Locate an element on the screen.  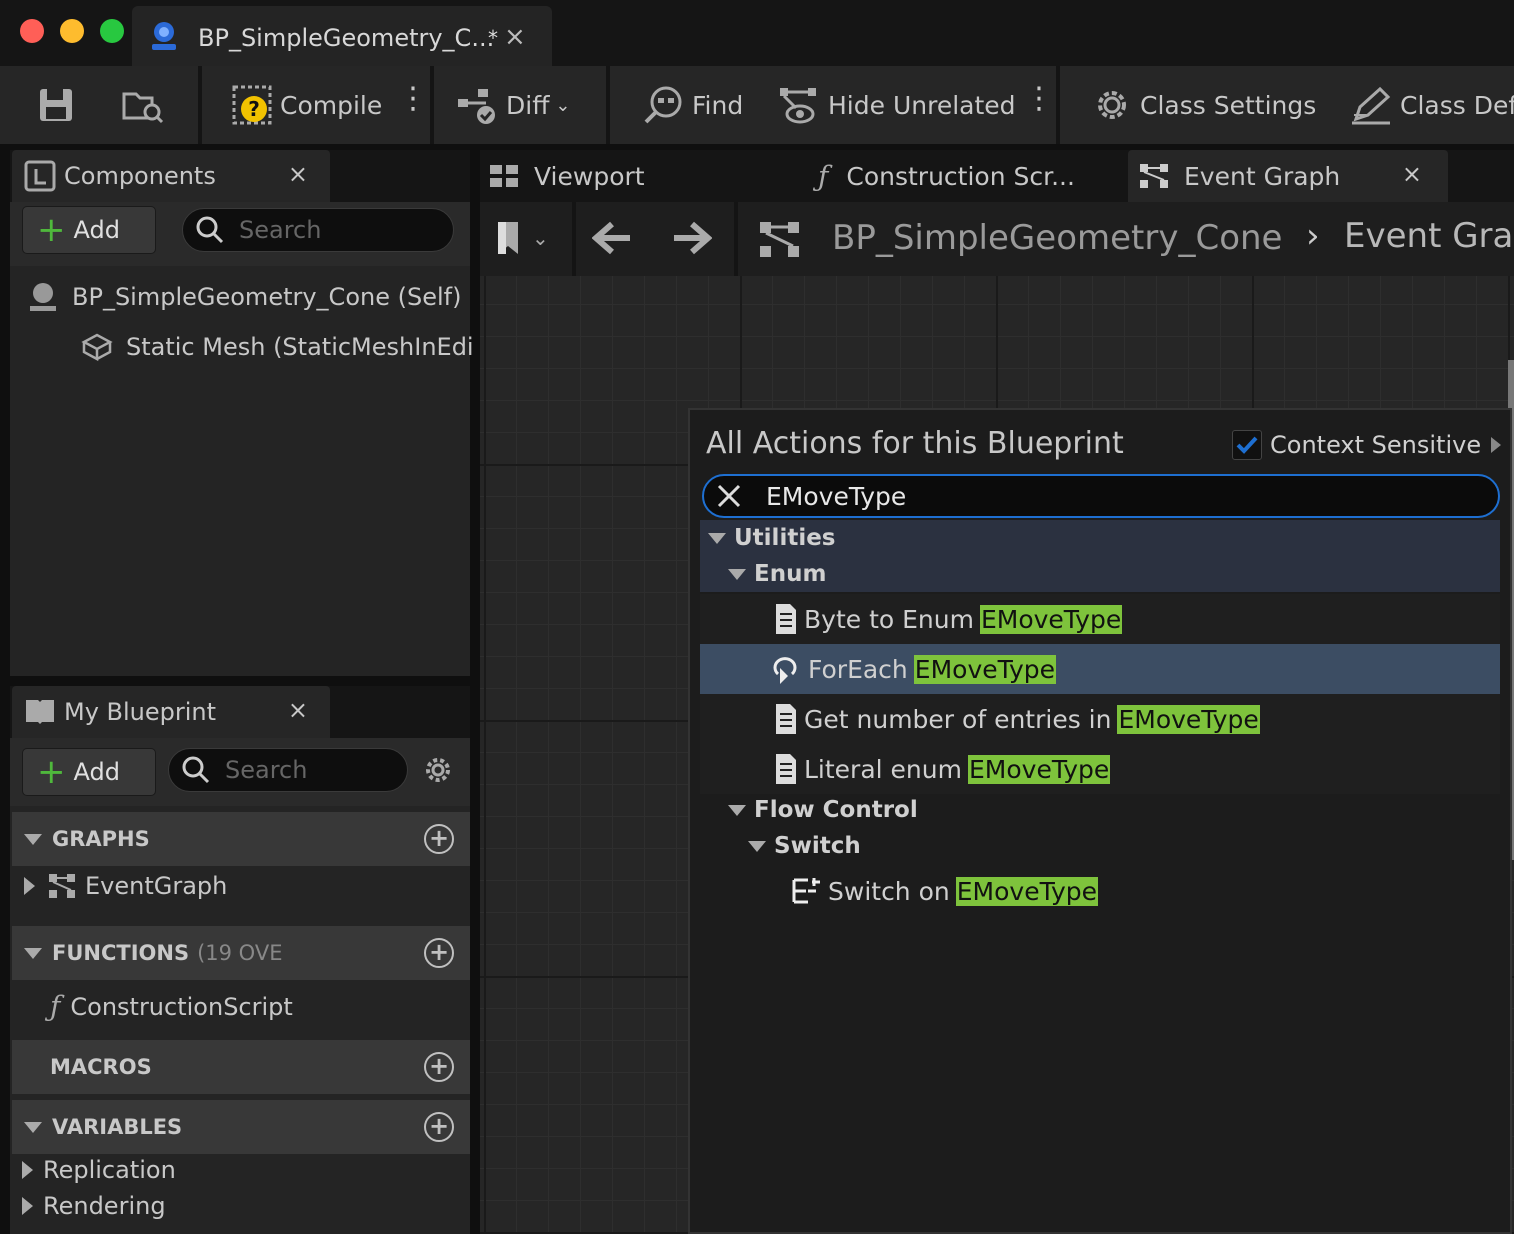
zoom-window-button is located at coordinates (112, 31).